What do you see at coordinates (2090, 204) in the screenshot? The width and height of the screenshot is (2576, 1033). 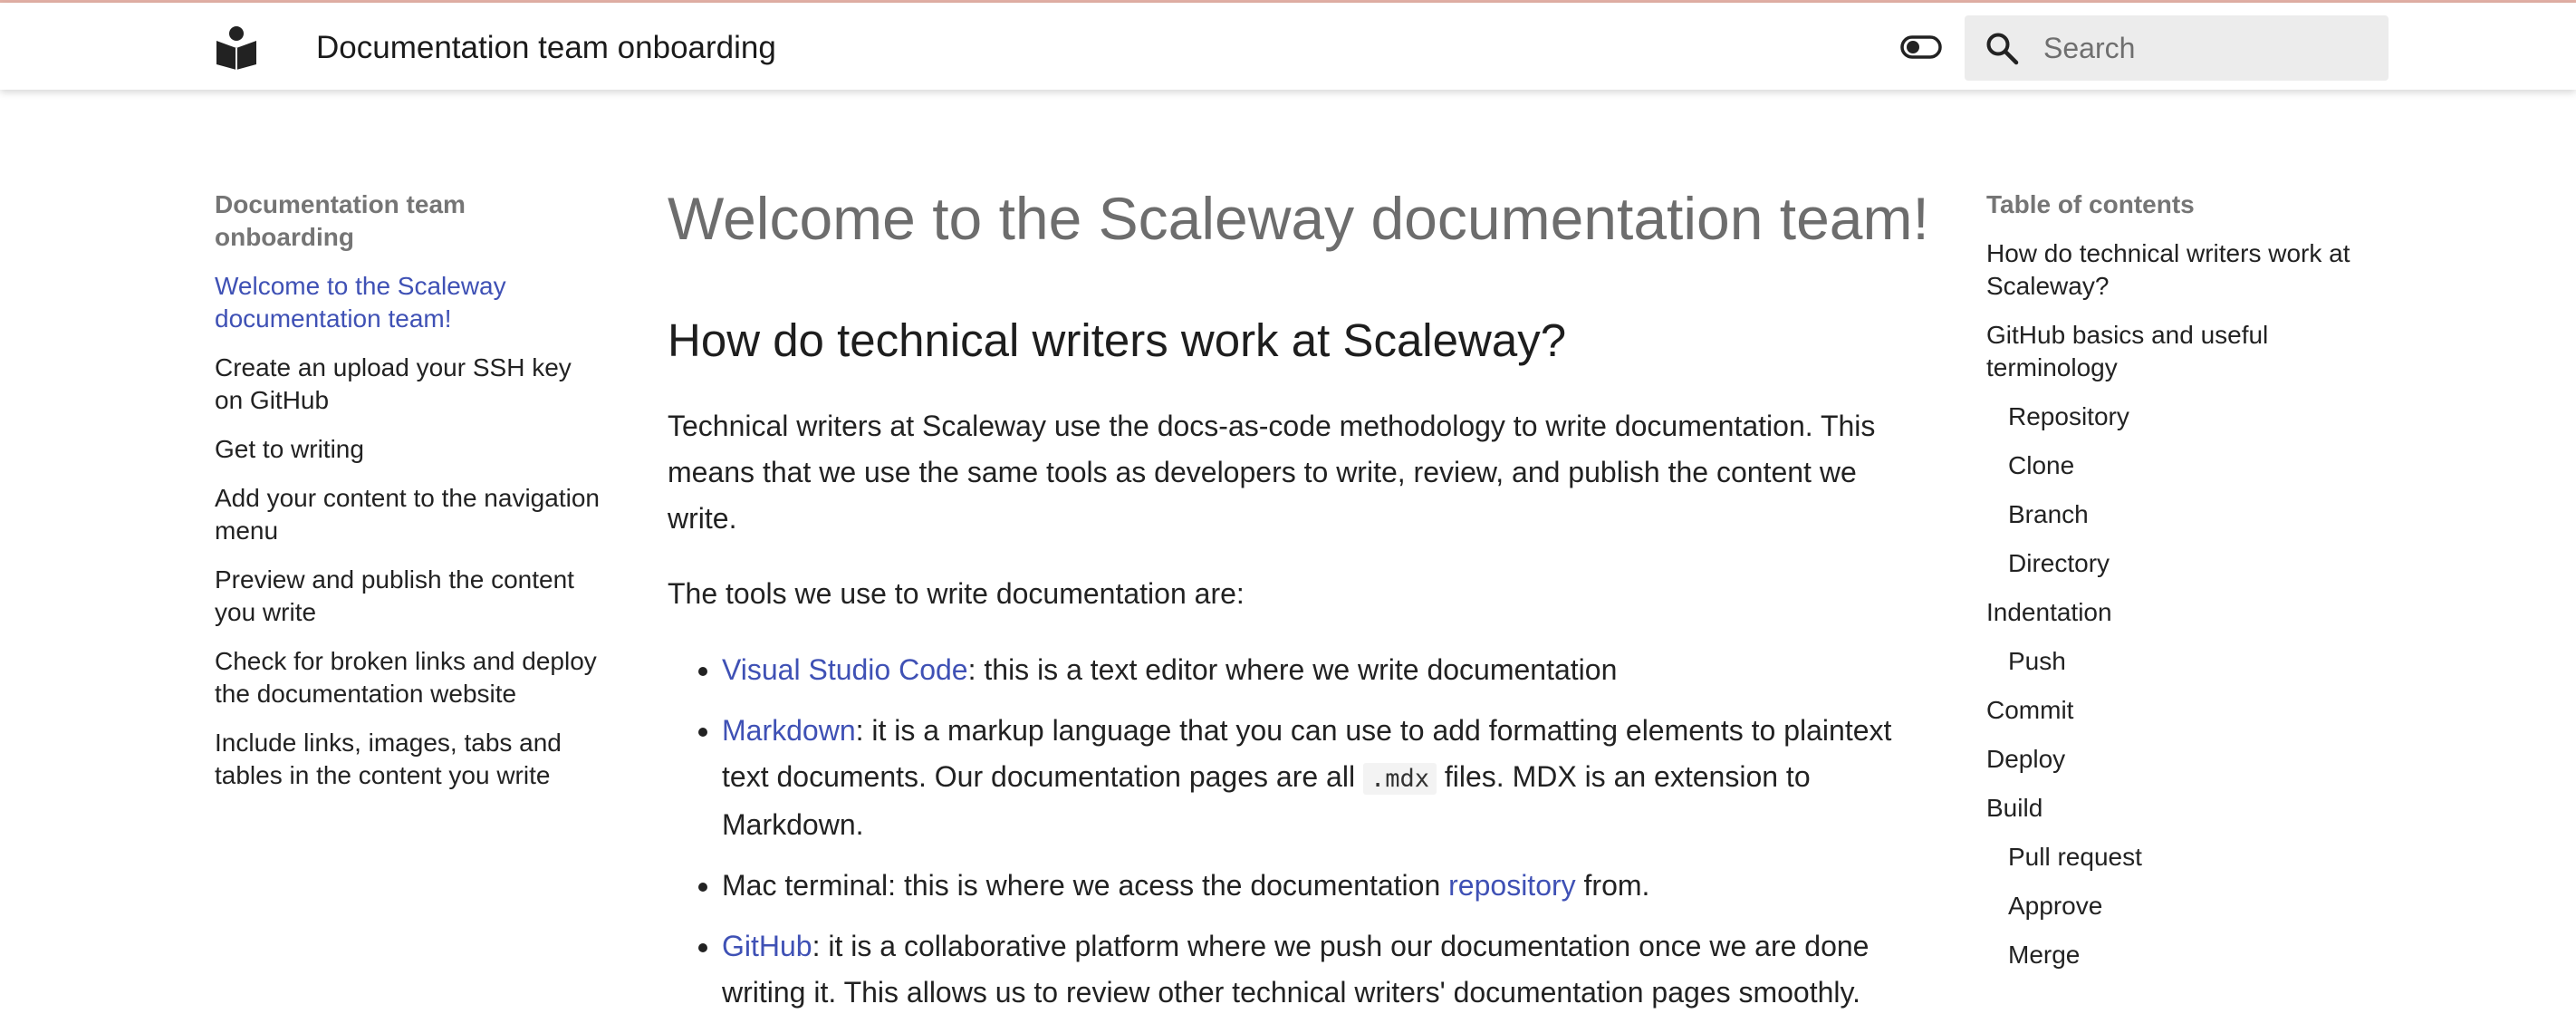 I see `toc-heading: Table of contents` at bounding box center [2090, 204].